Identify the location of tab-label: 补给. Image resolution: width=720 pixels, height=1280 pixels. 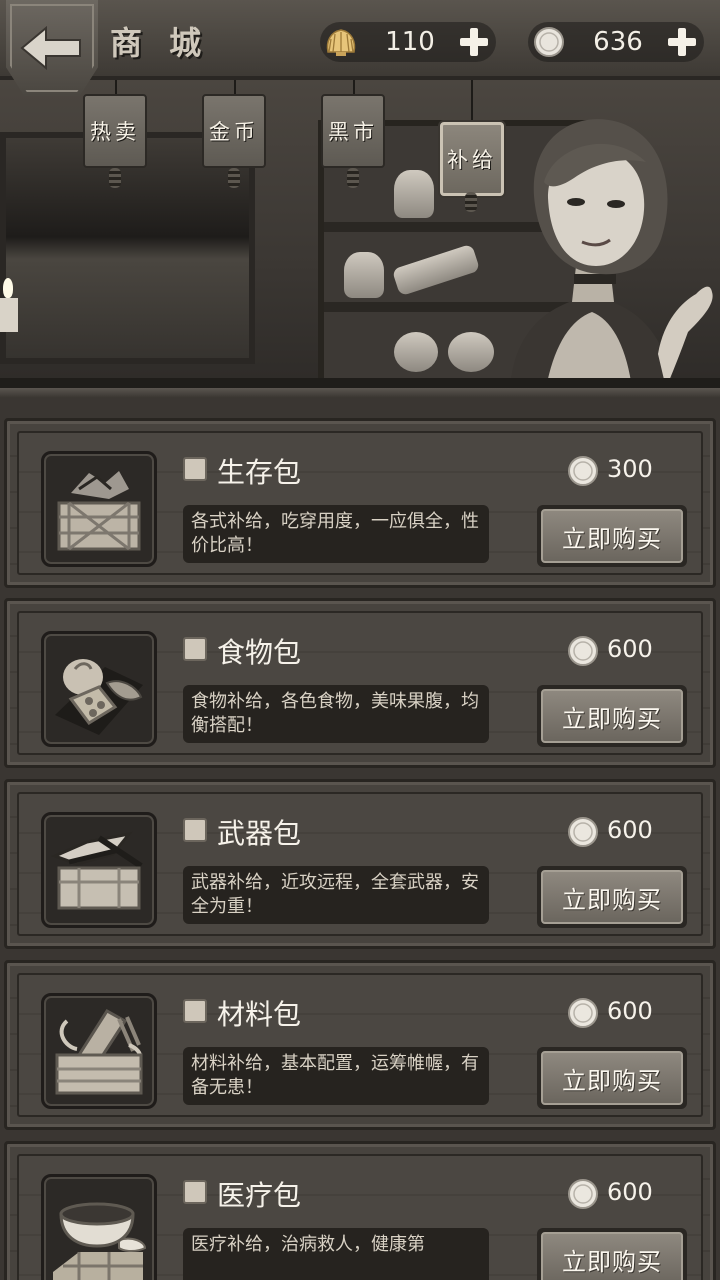
(472, 160).